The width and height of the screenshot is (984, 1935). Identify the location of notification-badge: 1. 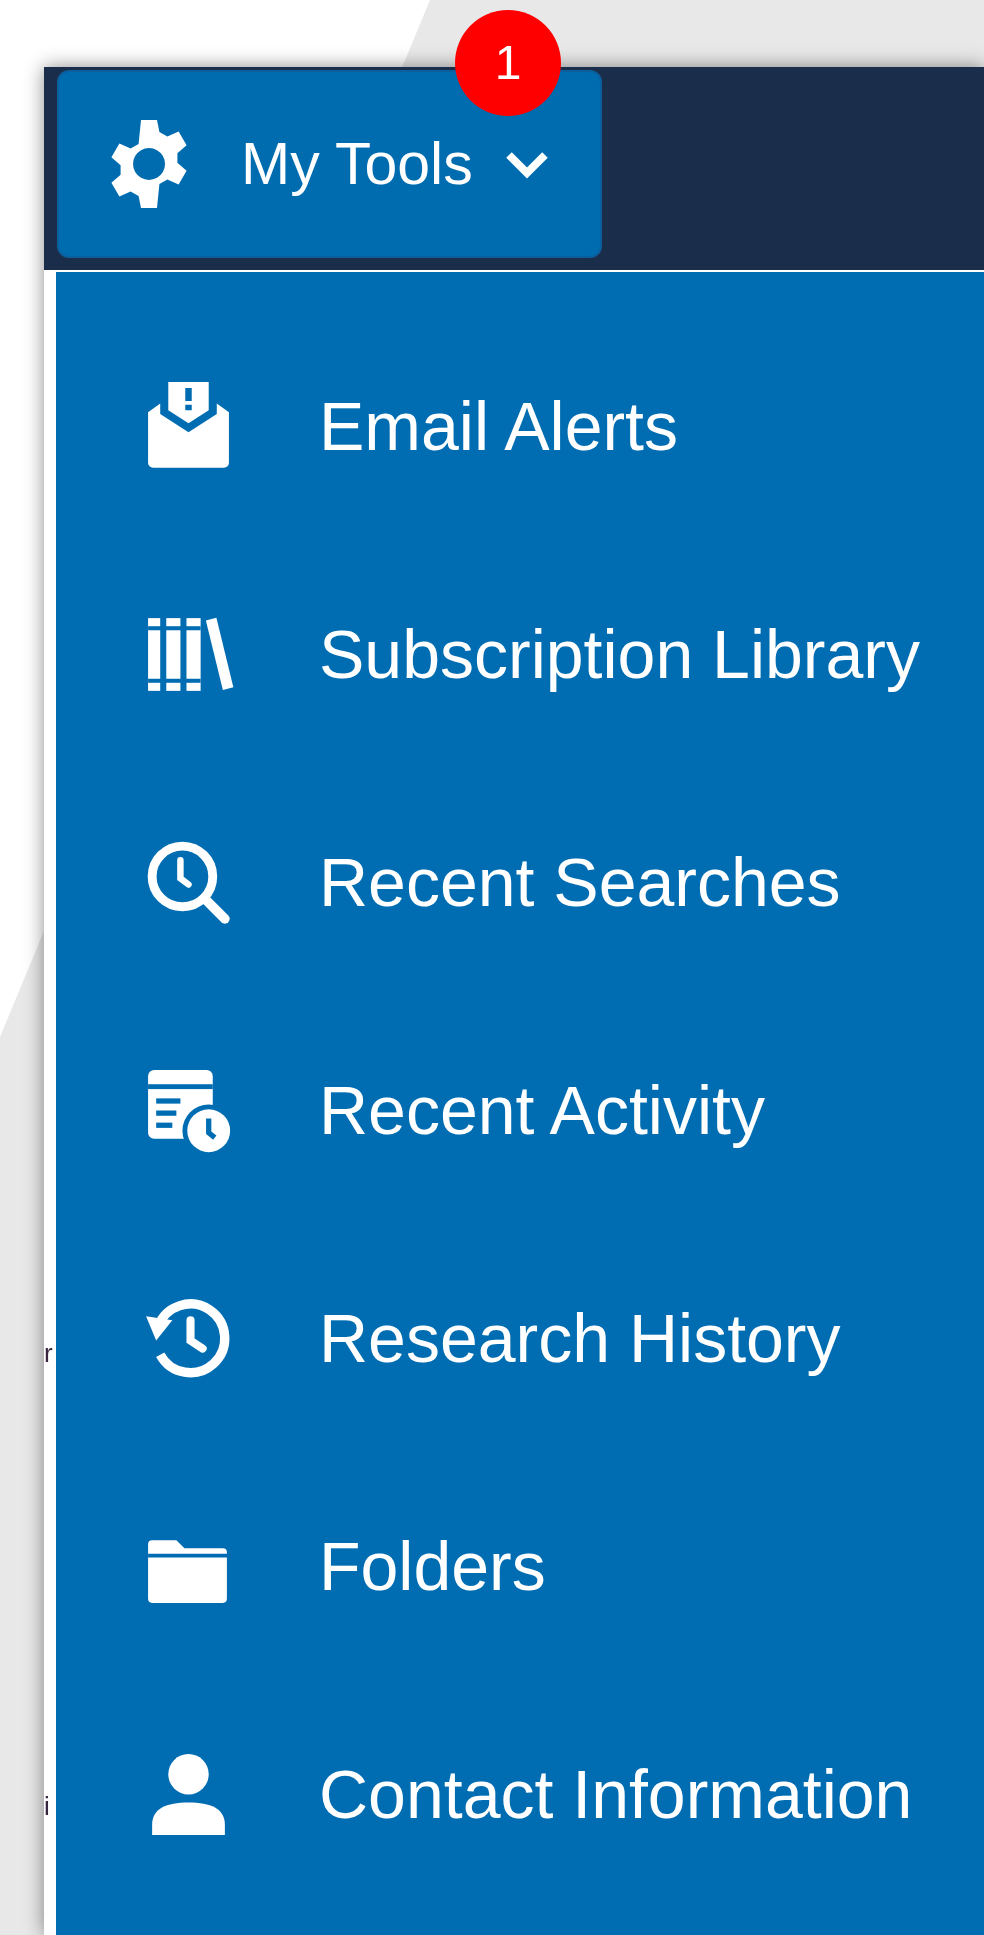
(508, 63).